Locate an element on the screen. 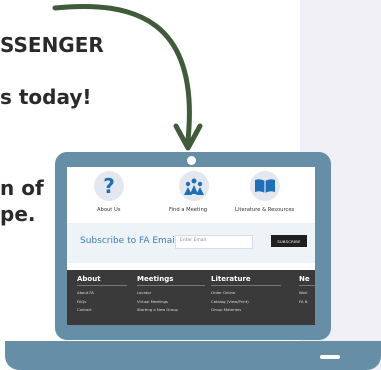 This screenshot has width=381, height=370. footer-link: Order Online is located at coordinates (246, 293).